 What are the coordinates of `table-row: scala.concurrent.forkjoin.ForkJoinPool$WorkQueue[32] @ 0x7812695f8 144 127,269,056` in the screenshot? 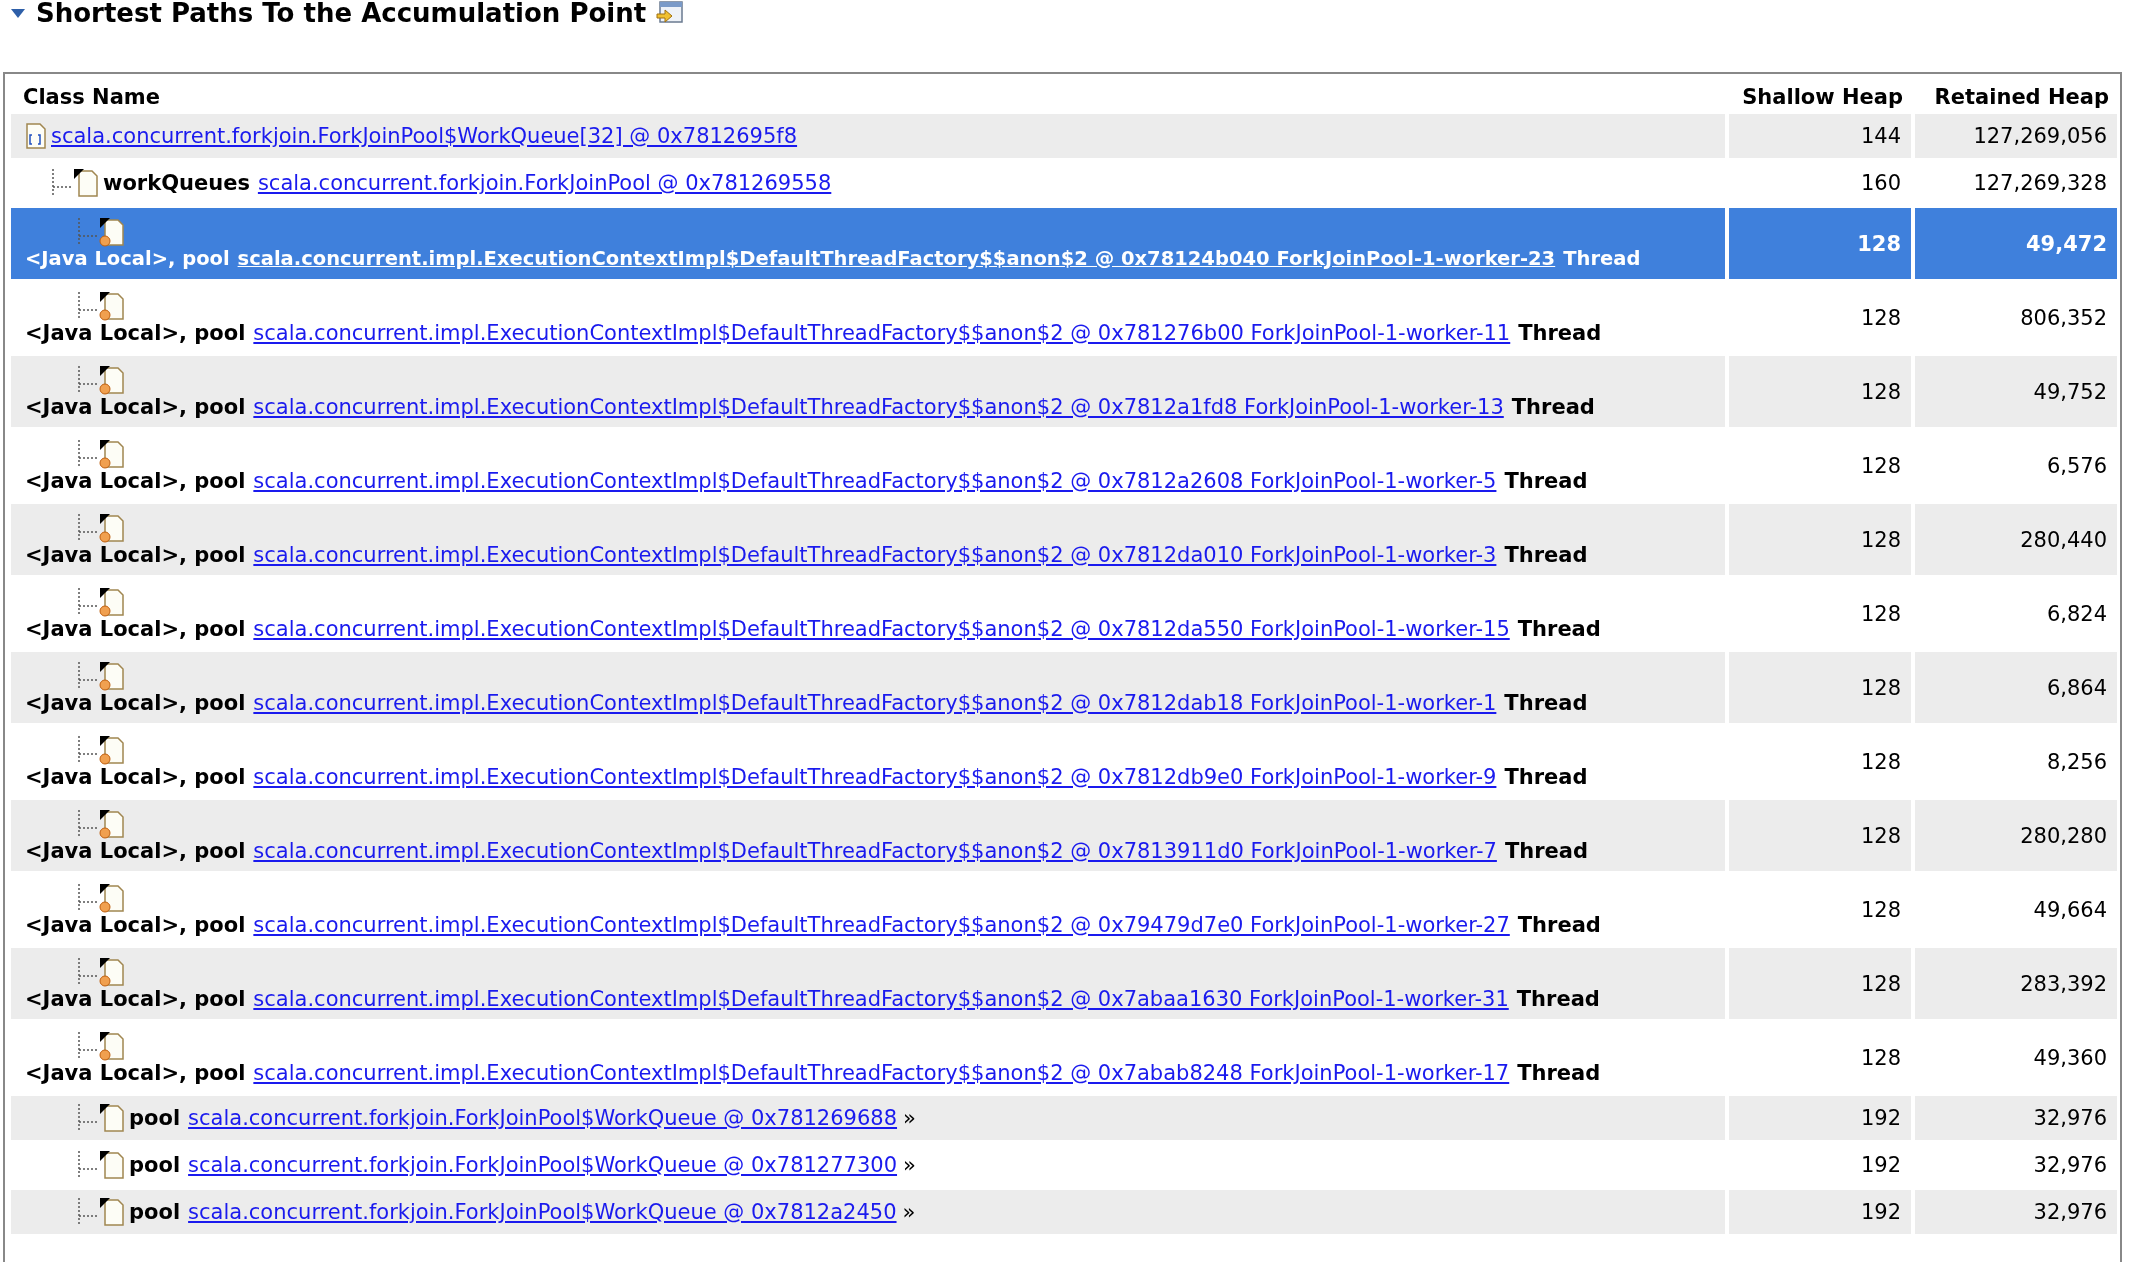 It's located at (1064, 136).